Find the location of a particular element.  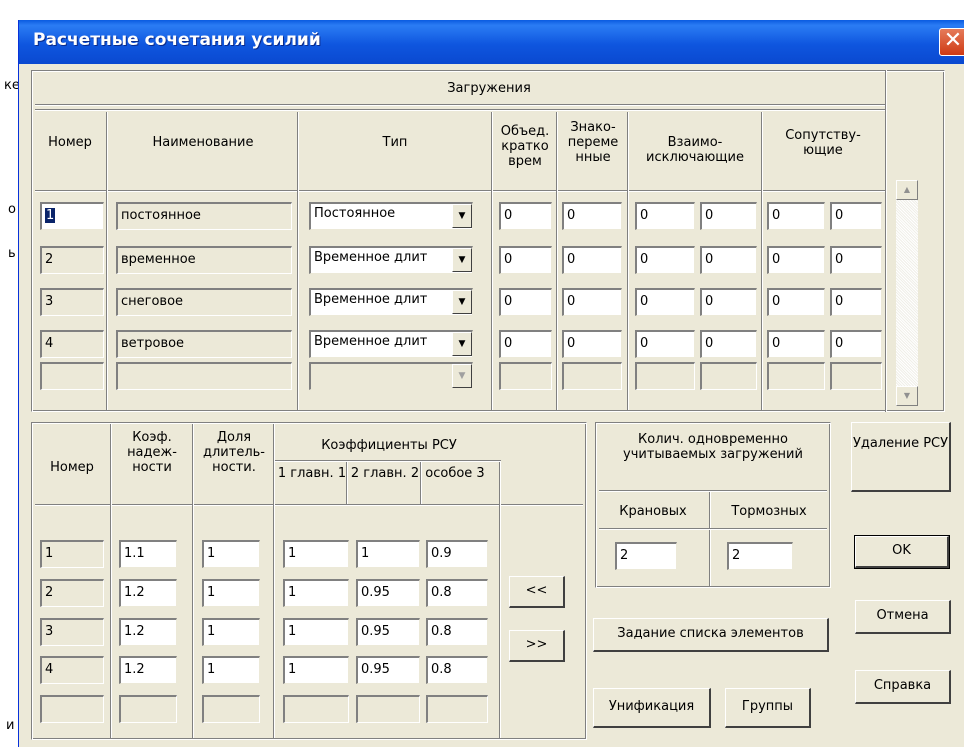

move-right-button: >> is located at coordinates (537, 646).